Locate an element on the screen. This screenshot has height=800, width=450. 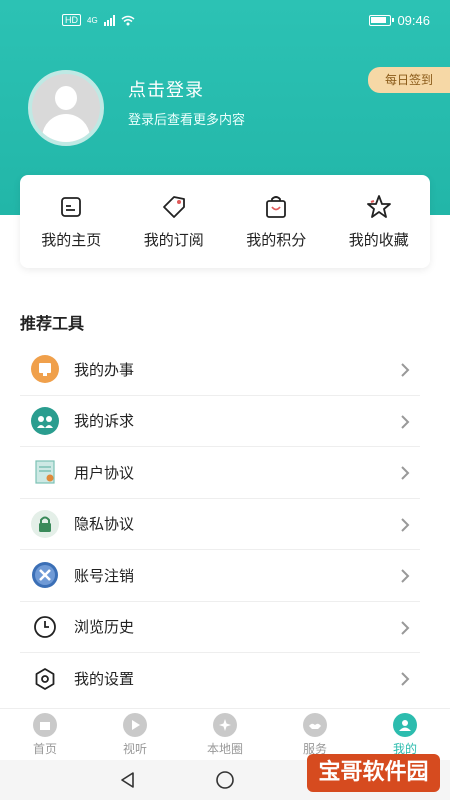
tool-label: 账号注销 is located at coordinates (104, 576).